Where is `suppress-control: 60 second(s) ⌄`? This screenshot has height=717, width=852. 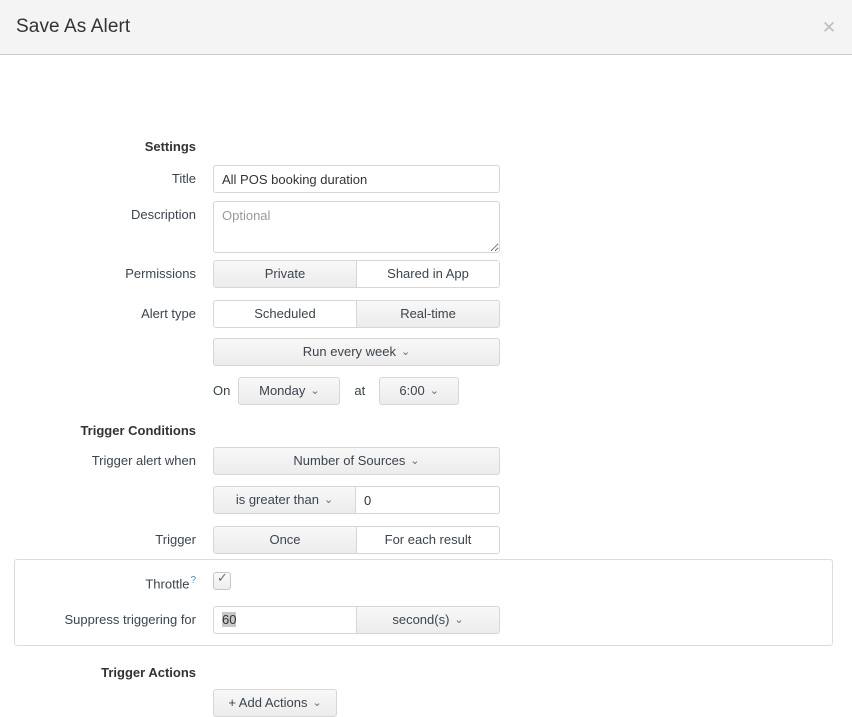
suppress-control: 60 second(s) ⌄ is located at coordinates (356, 620).